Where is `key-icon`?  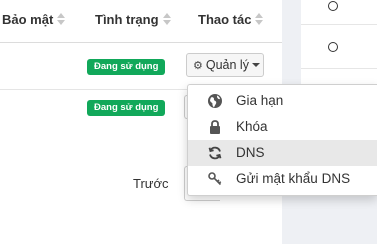
key-icon is located at coordinates (215, 179).